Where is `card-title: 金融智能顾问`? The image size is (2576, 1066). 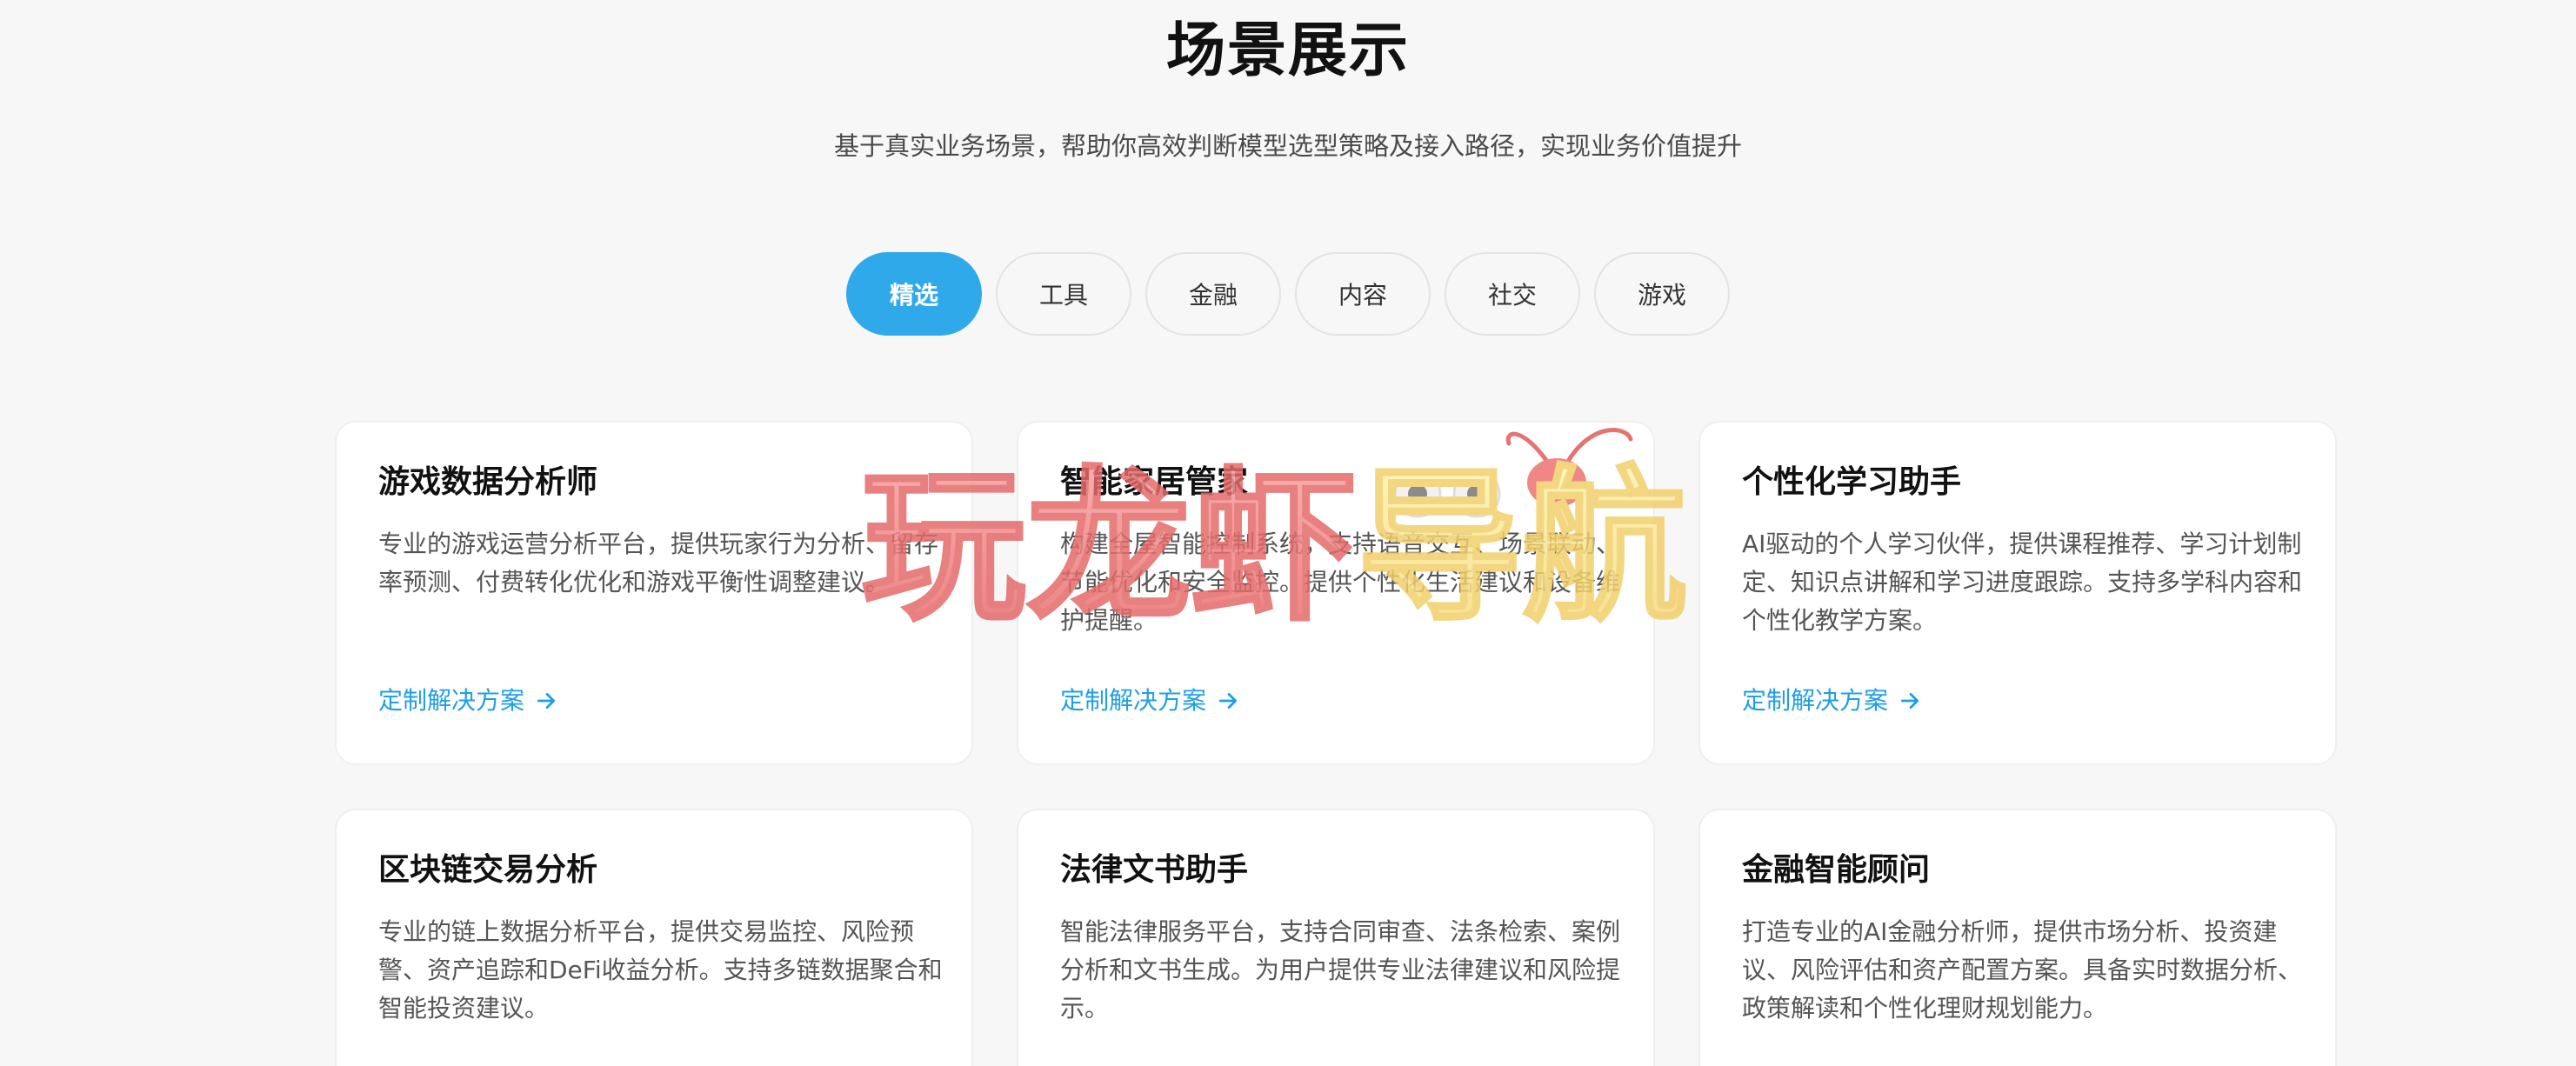
card-title: 金融智能顾问 is located at coordinates (1837, 870).